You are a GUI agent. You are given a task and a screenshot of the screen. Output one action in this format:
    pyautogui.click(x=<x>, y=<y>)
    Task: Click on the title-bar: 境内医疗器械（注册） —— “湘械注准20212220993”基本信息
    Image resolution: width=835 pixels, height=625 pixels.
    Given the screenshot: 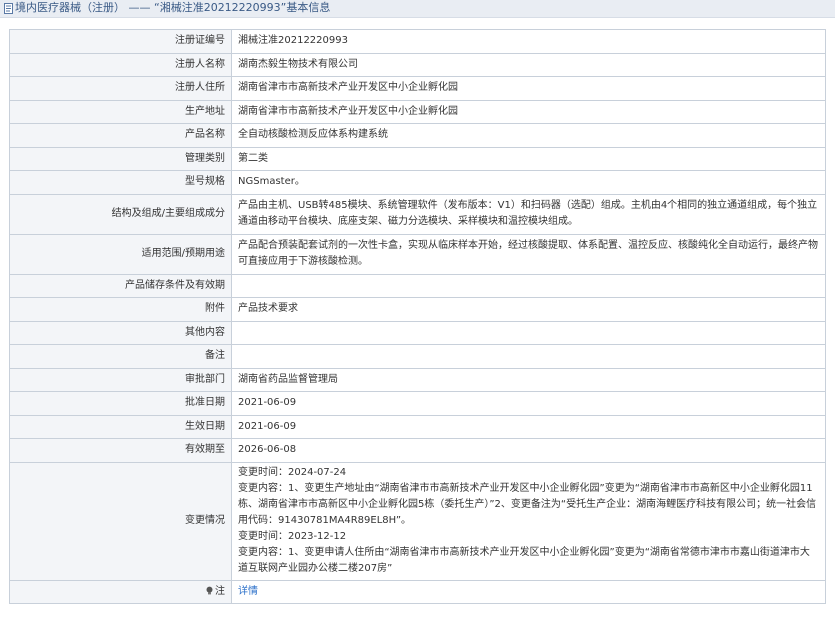 What is the action you would take?
    pyautogui.click(x=417, y=9)
    